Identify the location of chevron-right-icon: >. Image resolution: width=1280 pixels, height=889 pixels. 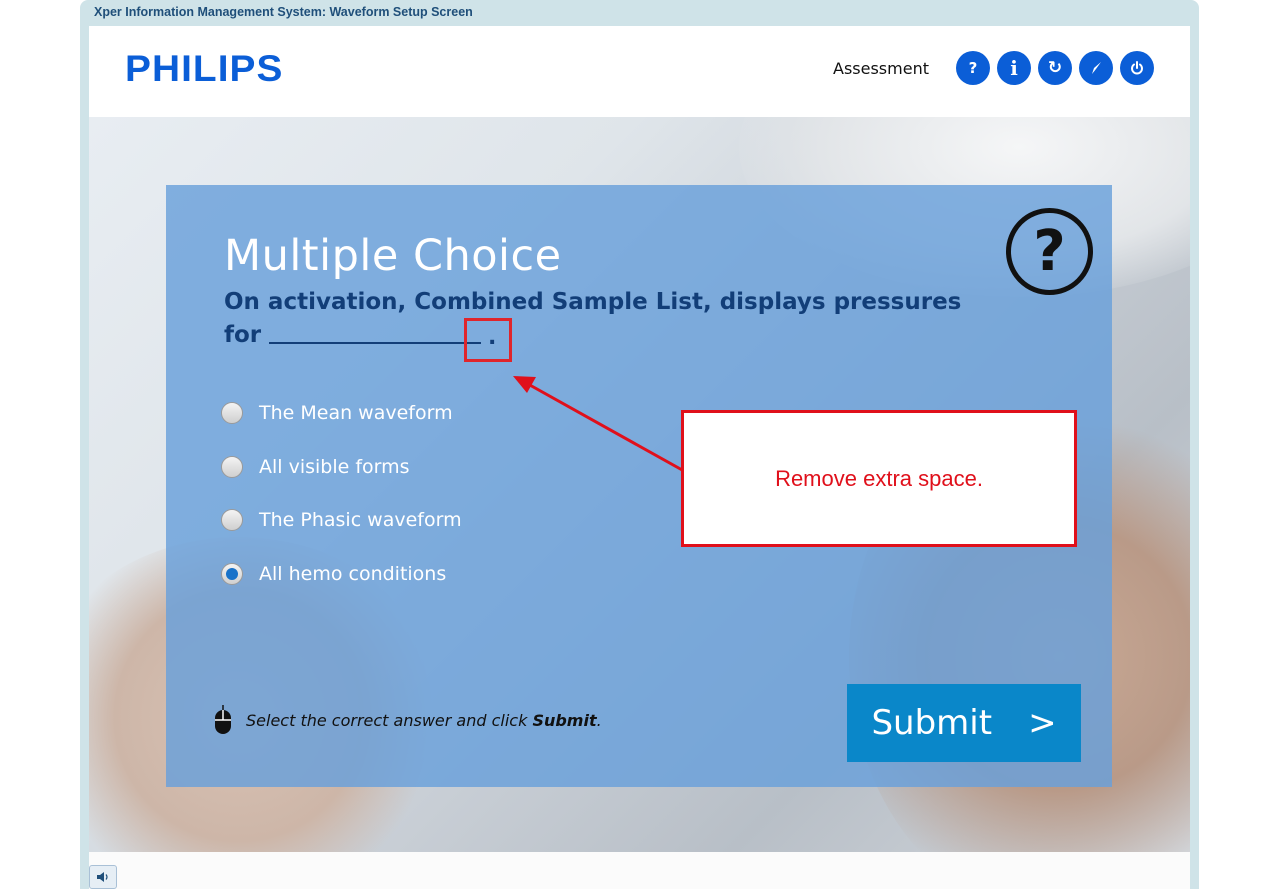
(1042, 723).